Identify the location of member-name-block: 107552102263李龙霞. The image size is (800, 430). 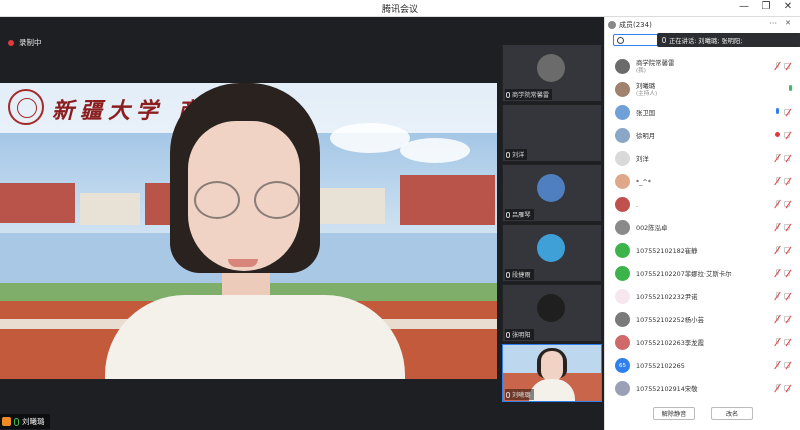
(670, 343).